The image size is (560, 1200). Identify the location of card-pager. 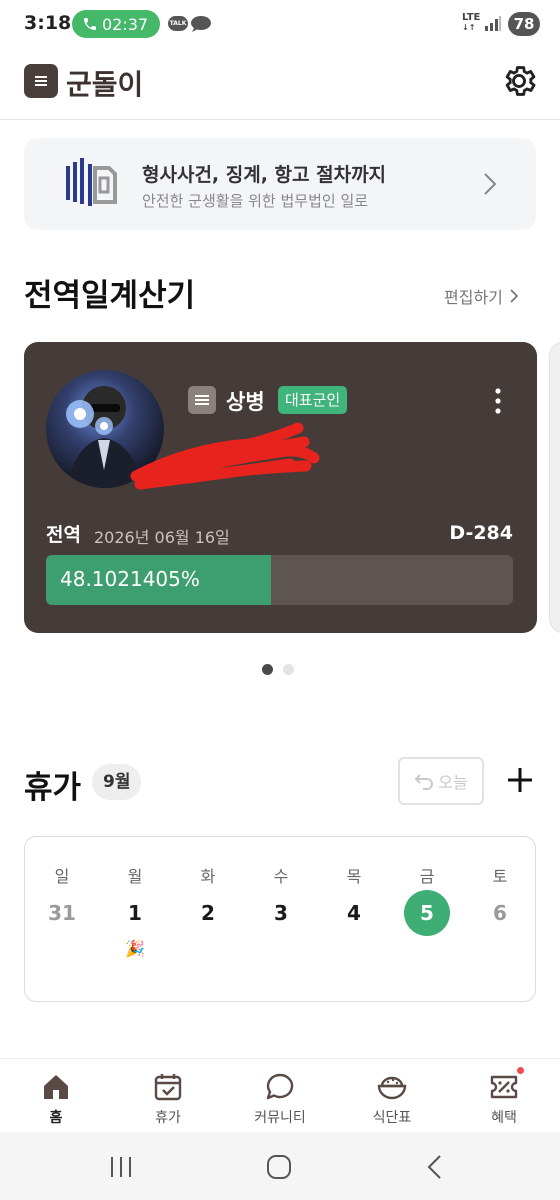
(278, 669).